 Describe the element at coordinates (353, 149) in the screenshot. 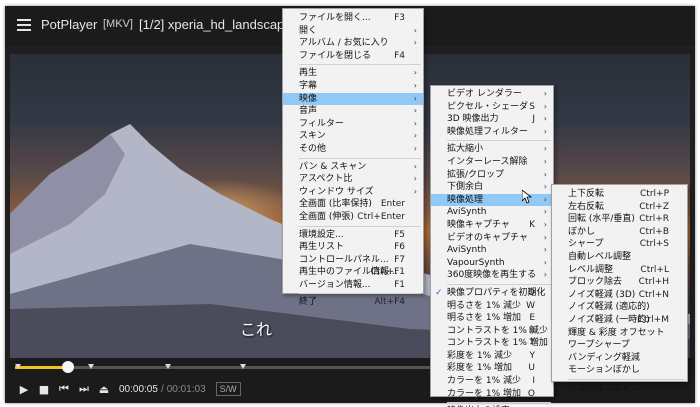

I see `menu-item-main-11: その他 ›` at that location.